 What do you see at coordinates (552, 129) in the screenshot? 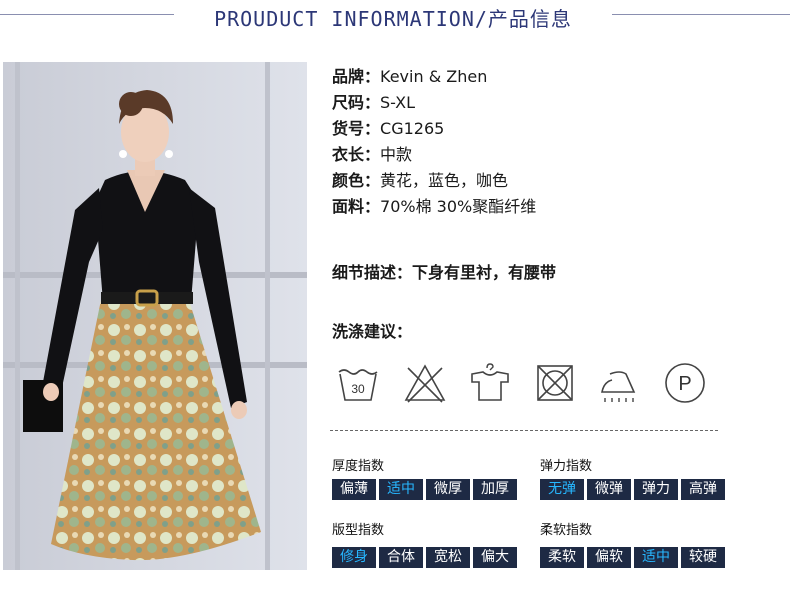
I see `spec-sku: 货号：CG1265` at bounding box center [552, 129].